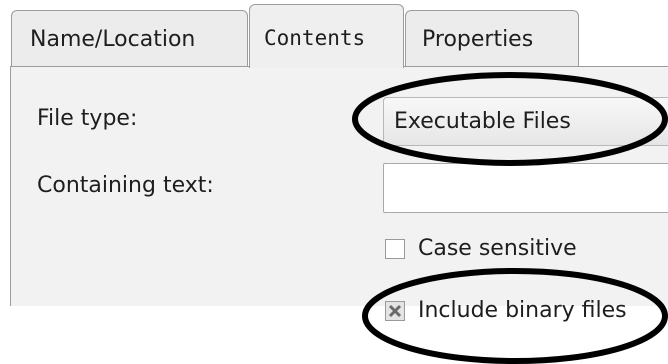  Describe the element at coordinates (315, 37) in the screenshot. I see `tab-contents-label: Contents` at that location.